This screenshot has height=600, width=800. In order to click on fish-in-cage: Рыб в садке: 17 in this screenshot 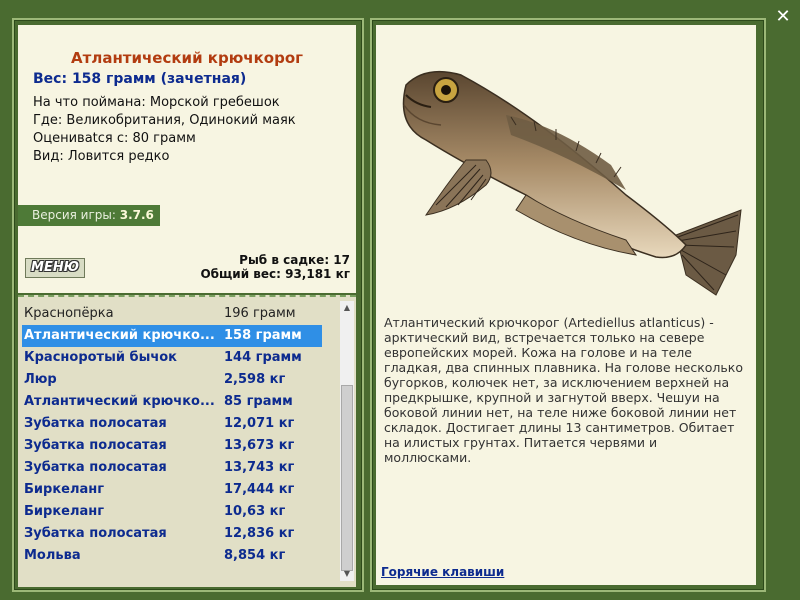, I will do `click(294, 260)`.